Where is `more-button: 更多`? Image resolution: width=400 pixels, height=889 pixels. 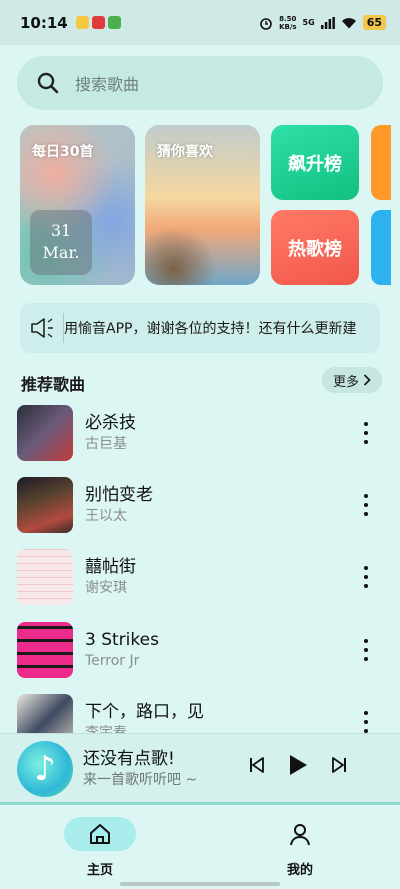
more-button: 更多 is located at coordinates (352, 380).